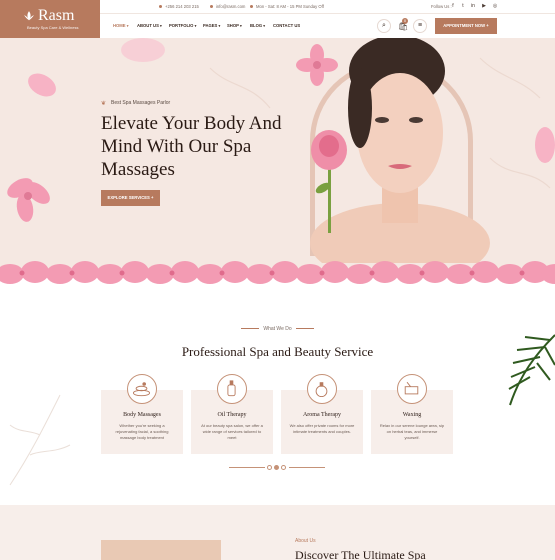  Describe the element at coordinates (257, 25) in the screenshot. I see `nav-blog: BLOG ▾` at that location.